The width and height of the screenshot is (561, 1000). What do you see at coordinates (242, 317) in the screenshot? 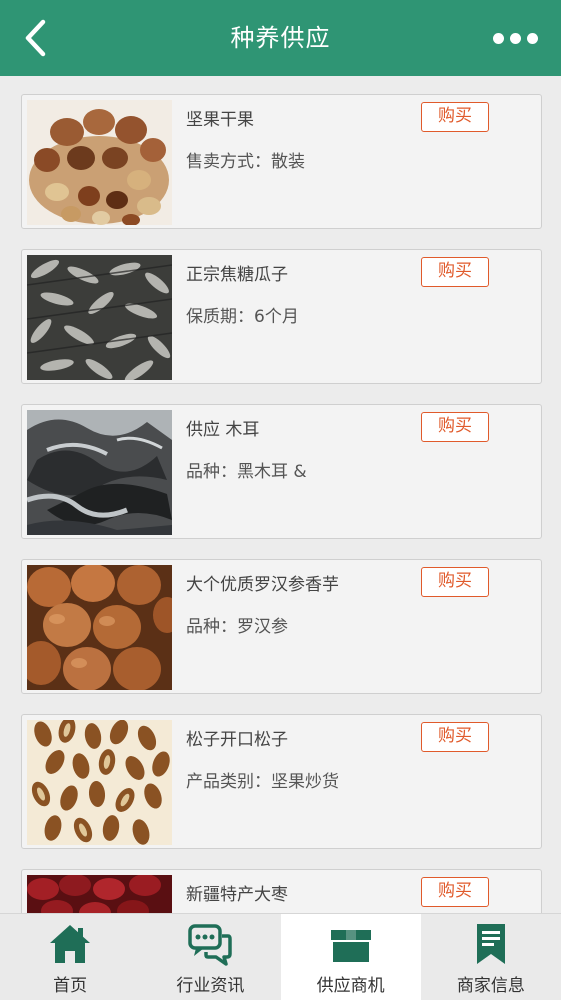
I see `product-spec: 保质期：6个月` at bounding box center [242, 317].